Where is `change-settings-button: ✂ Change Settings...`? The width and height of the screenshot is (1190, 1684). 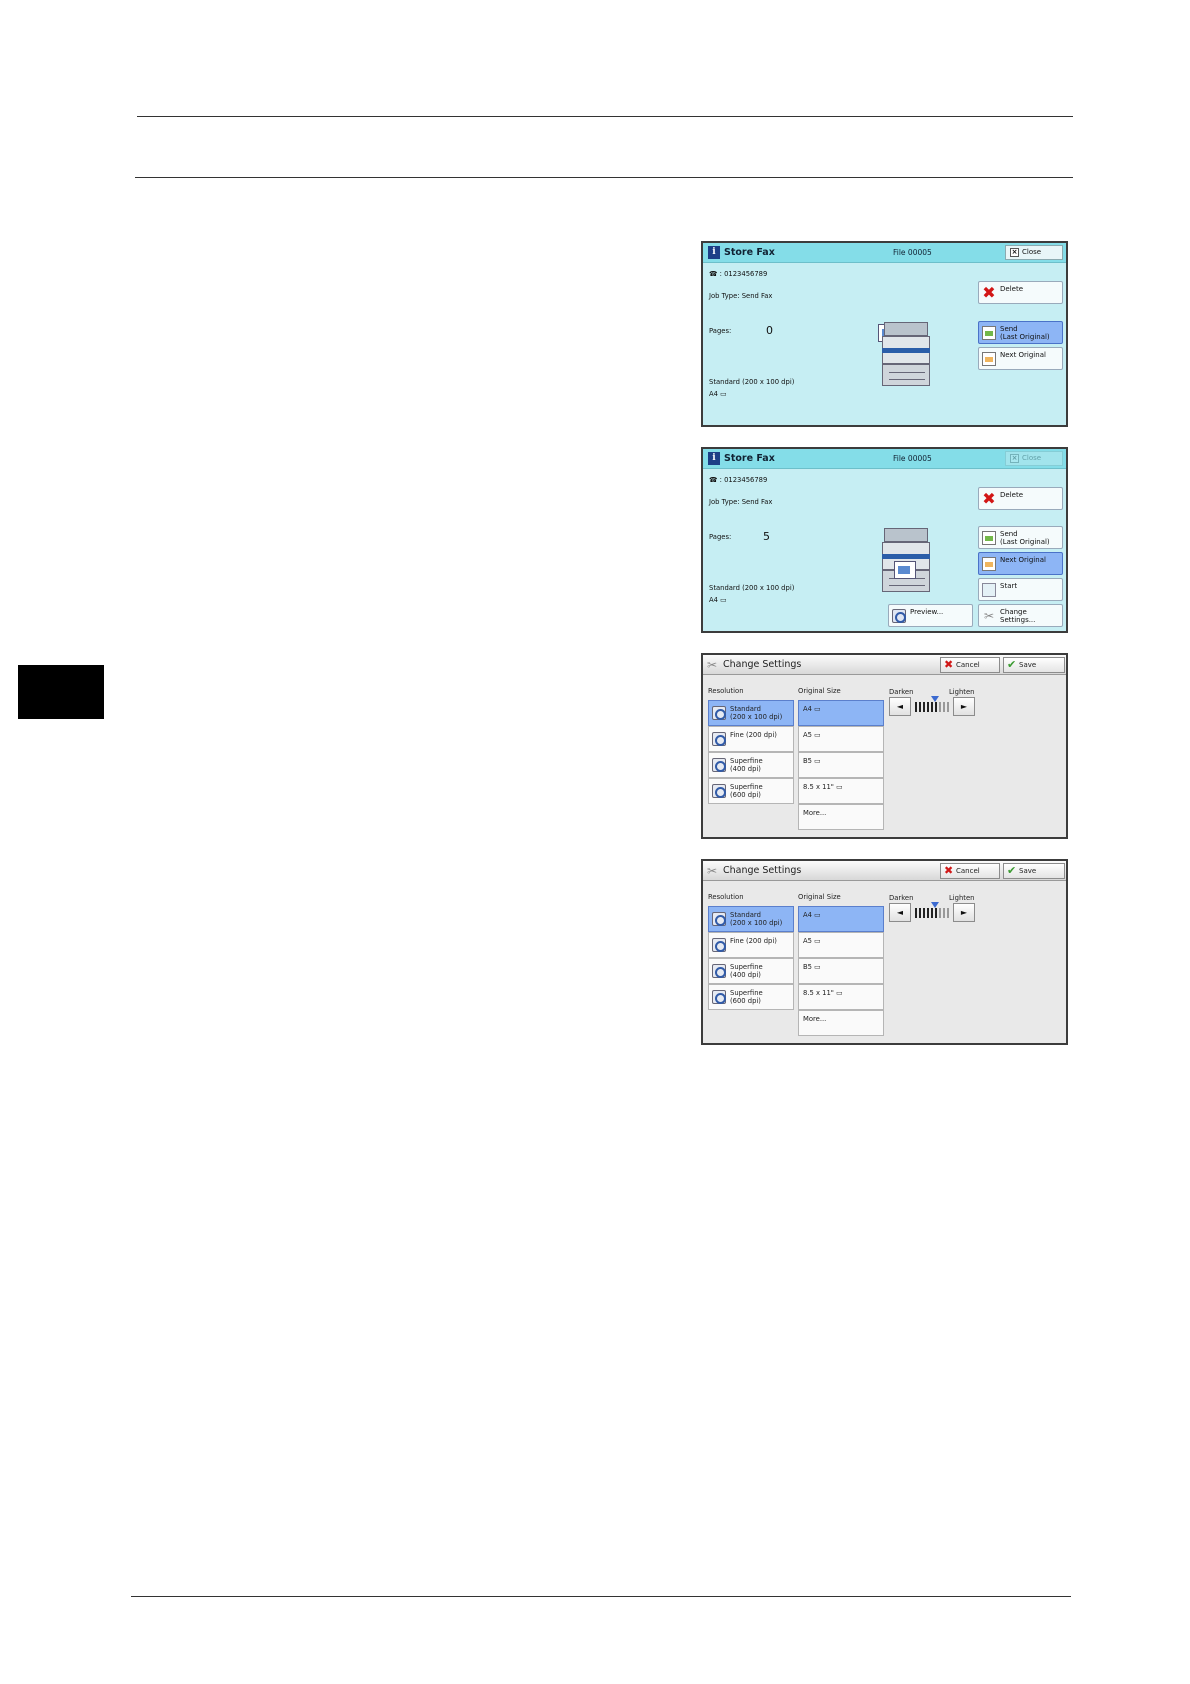
change-settings-button: ✂ Change Settings... is located at coordinates (1020, 615).